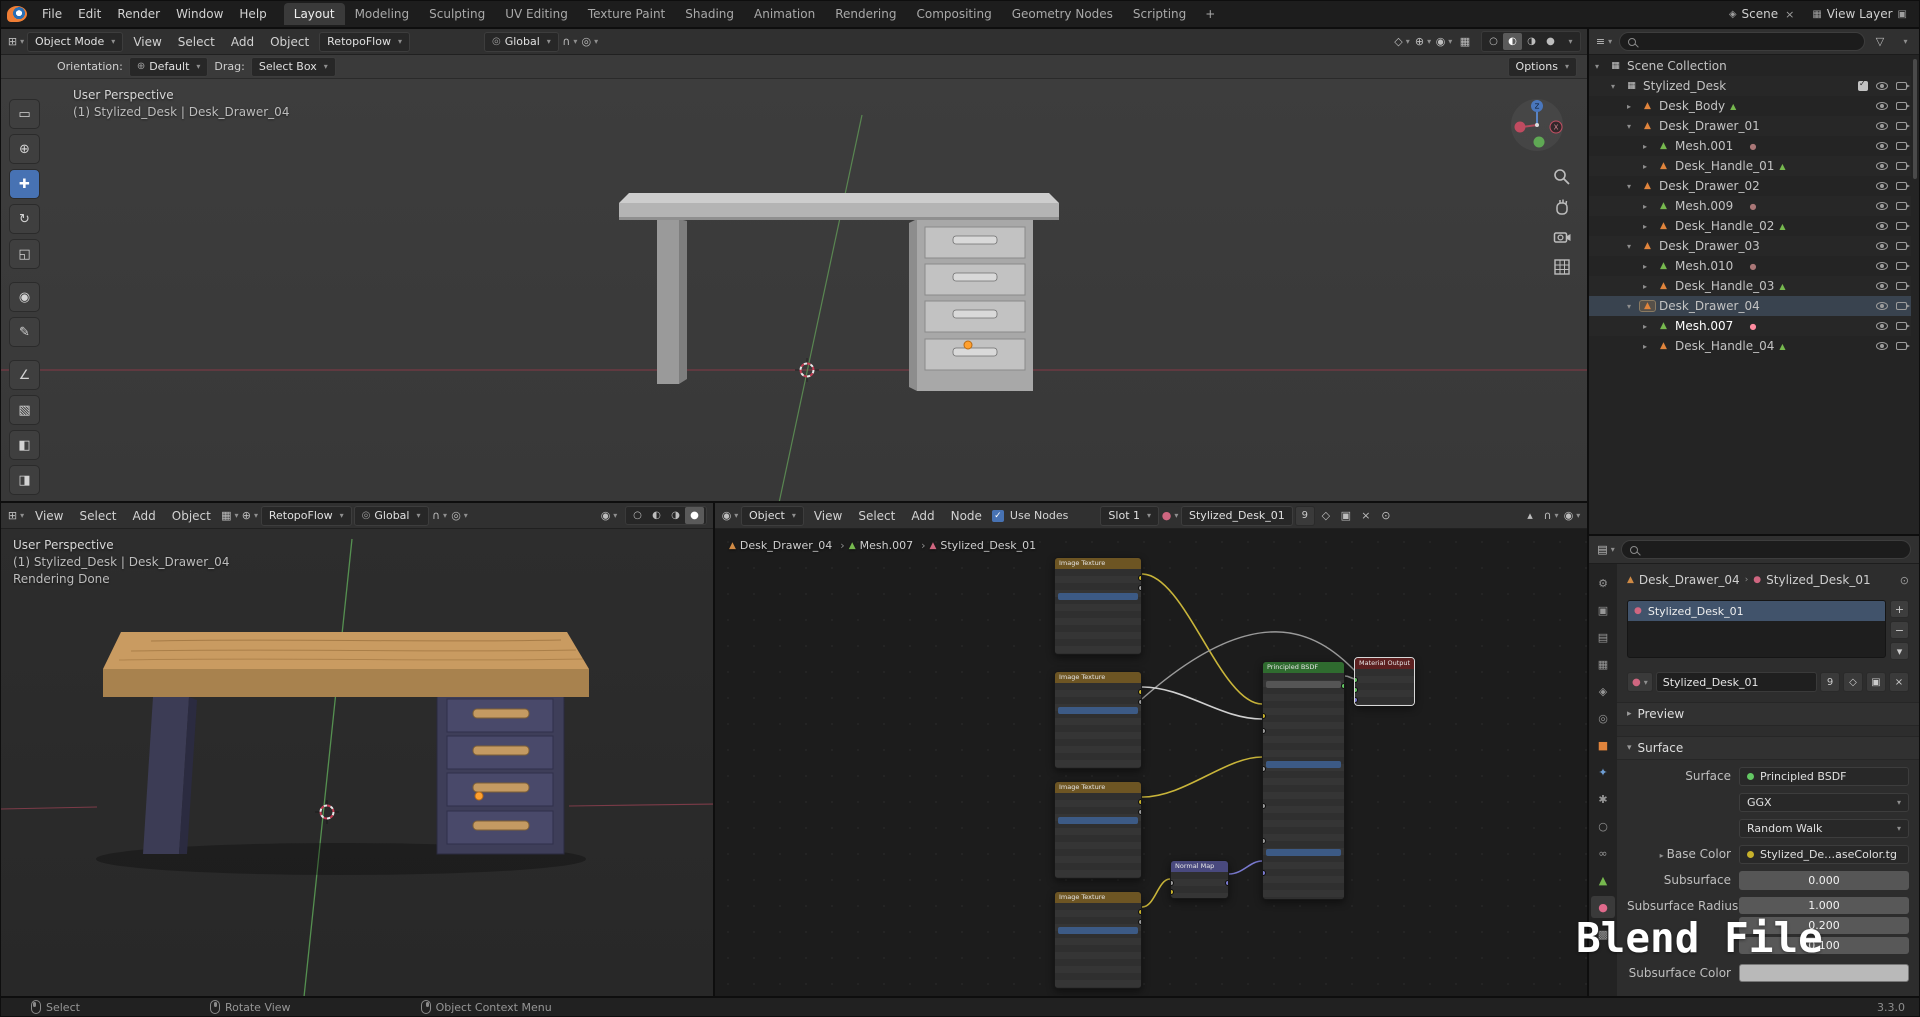 This screenshot has width=1920, height=1017. What do you see at coordinates (1750, 206) in the screenshot?
I see `outliner-row: ▸ Mesh.009` at bounding box center [1750, 206].